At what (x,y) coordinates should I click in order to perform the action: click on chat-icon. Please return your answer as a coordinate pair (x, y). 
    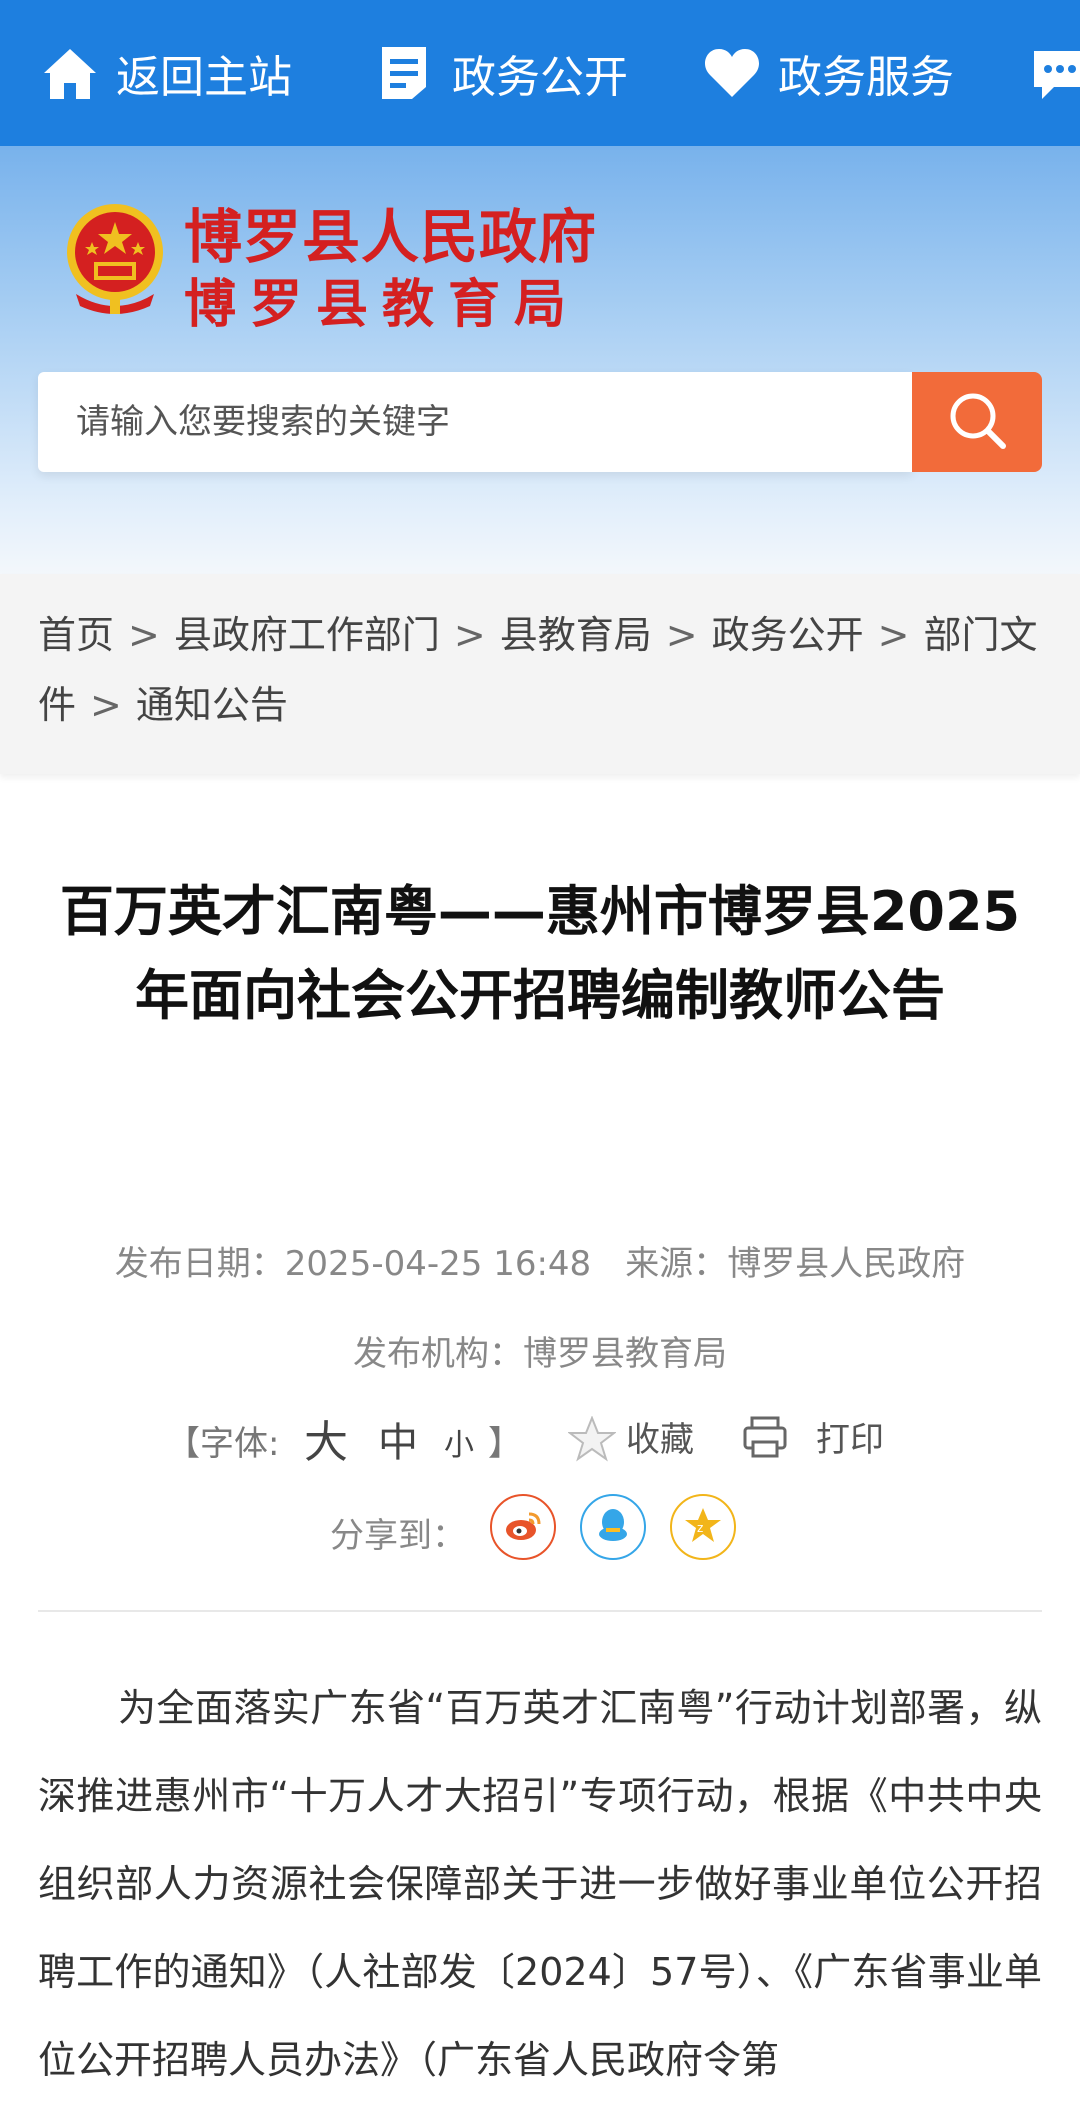
    Looking at the image, I should click on (1055, 73).